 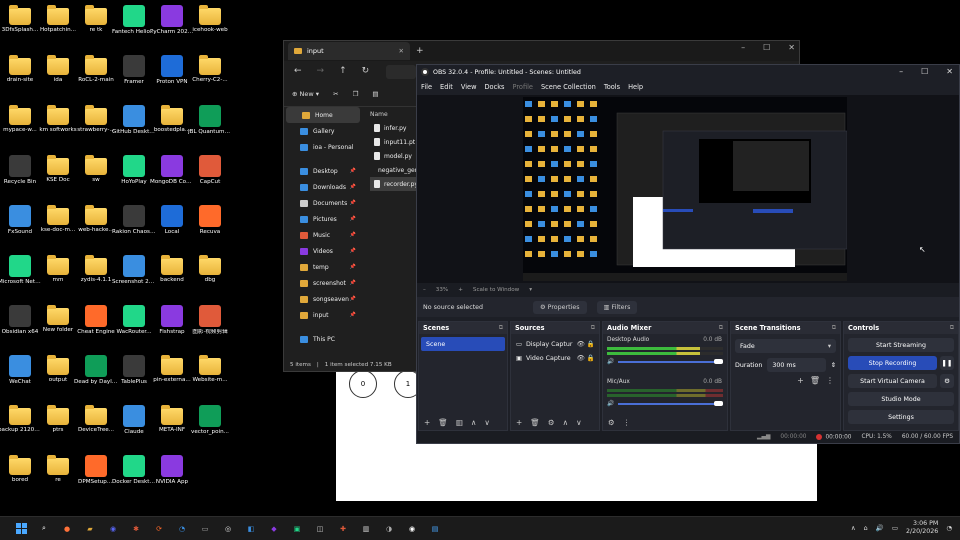 I want to click on desktop-icon: MongoDB Compass, so click(x=172, y=174).